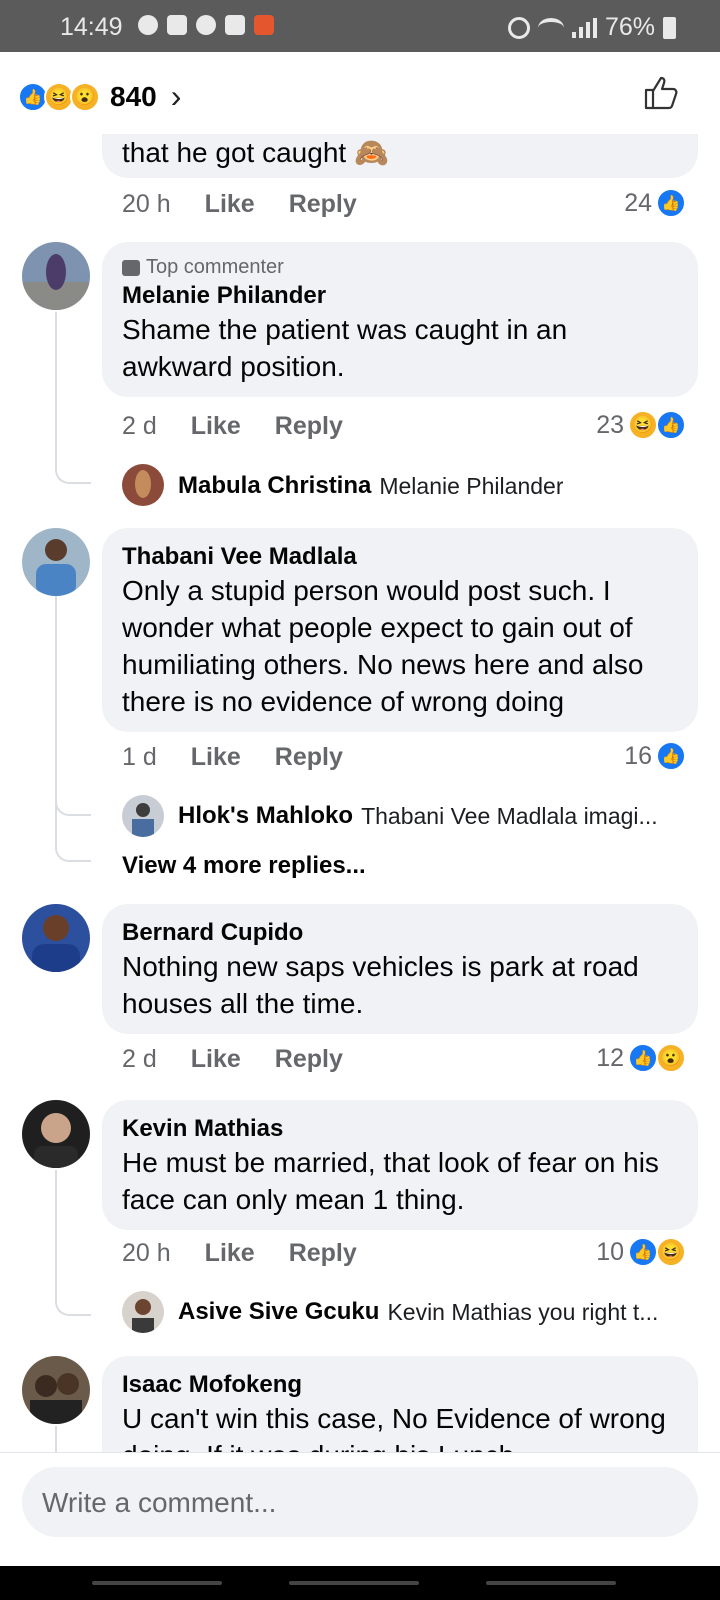  Describe the element at coordinates (610, 1057) in the screenshot. I see `reaction-count: 12` at that location.